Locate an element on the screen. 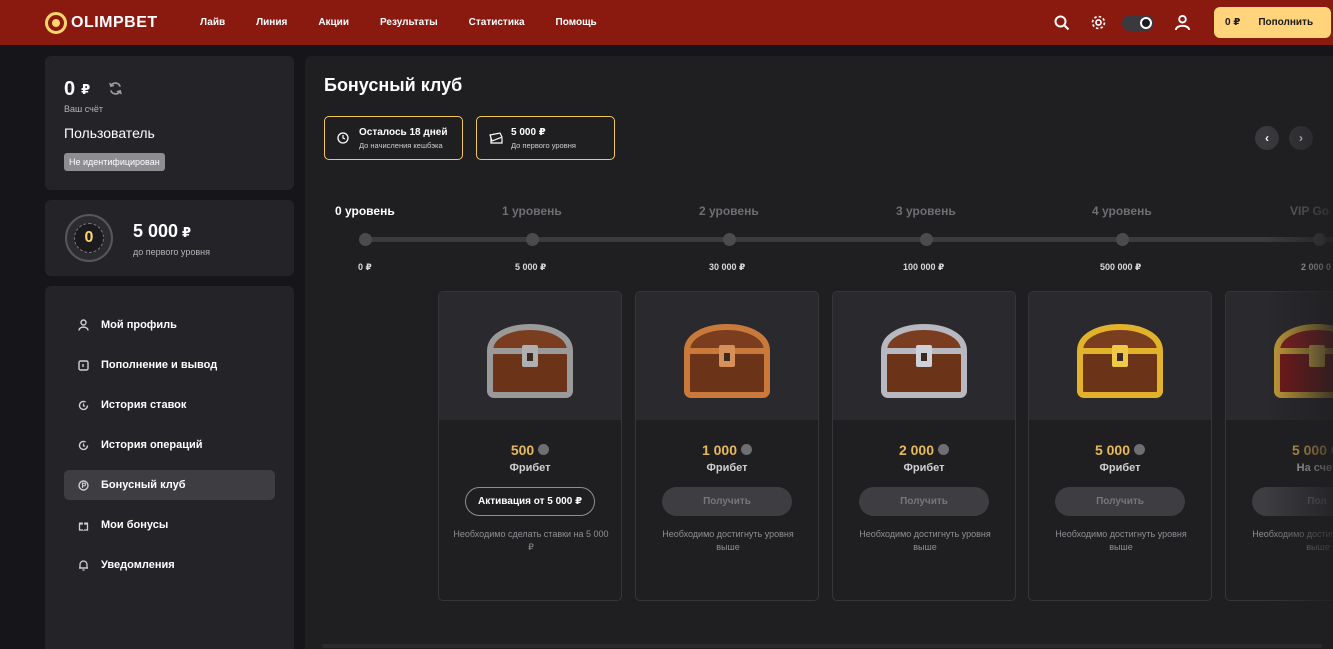 Image resolution: width=1333 pixels, height=649 pixels. nav-help: Помощь is located at coordinates (576, 22).